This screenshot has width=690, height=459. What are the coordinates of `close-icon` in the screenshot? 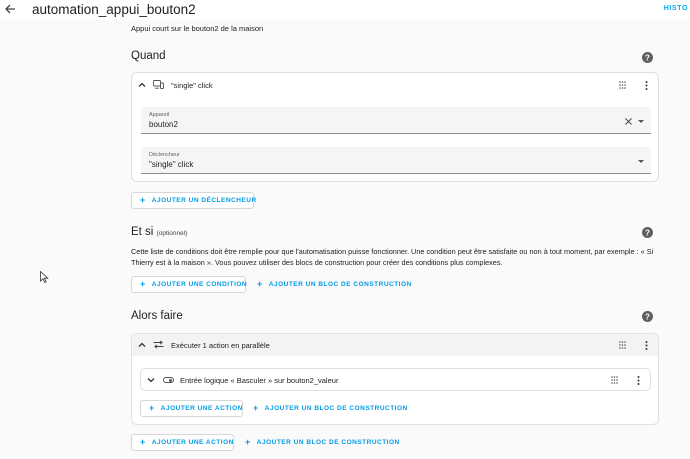 It's located at (628, 121).